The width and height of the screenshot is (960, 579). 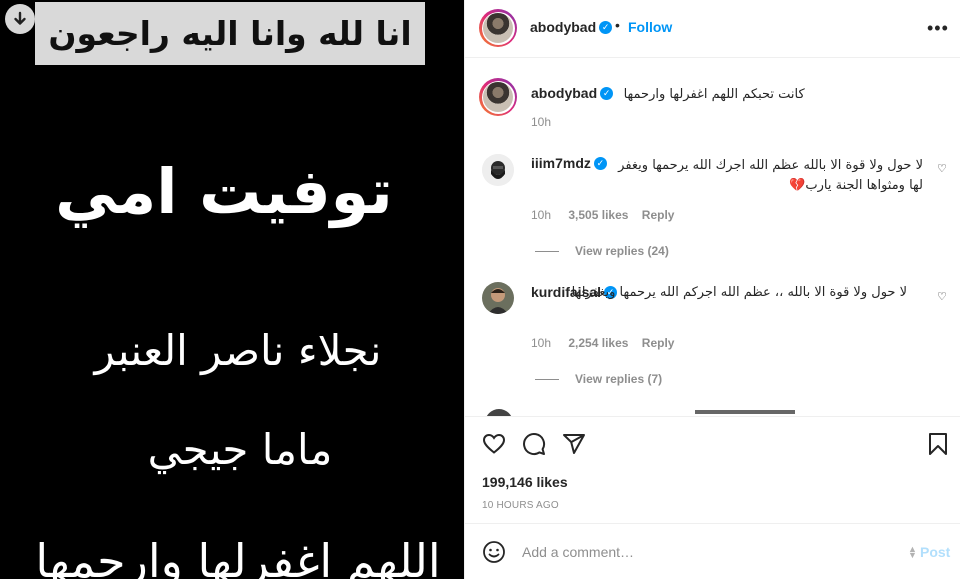 I want to click on view-replies-button: View replies (7), so click(x=598, y=379).